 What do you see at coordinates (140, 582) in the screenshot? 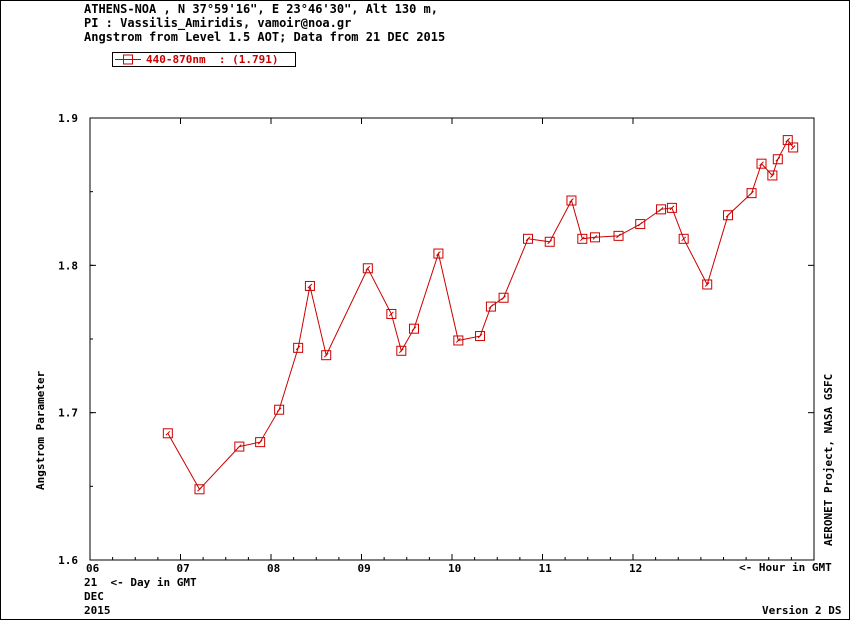
I see `day-axis-label: 21 <- Day in GMT` at bounding box center [140, 582].